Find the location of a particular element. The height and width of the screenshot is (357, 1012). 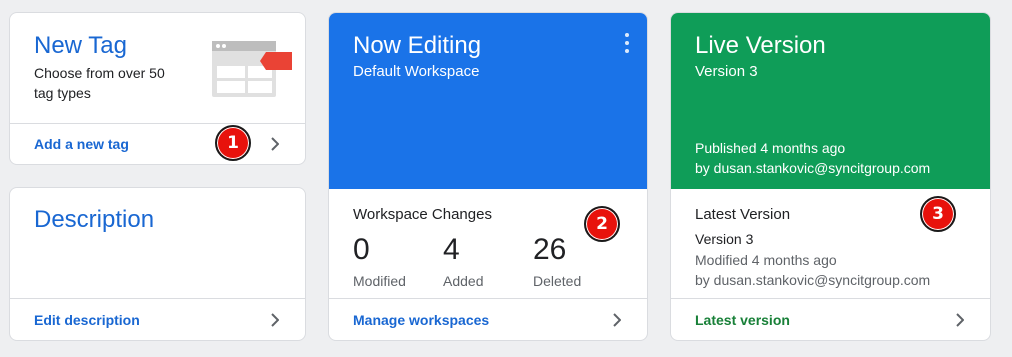

latest-version-link-label: Latest version is located at coordinates (823, 320).